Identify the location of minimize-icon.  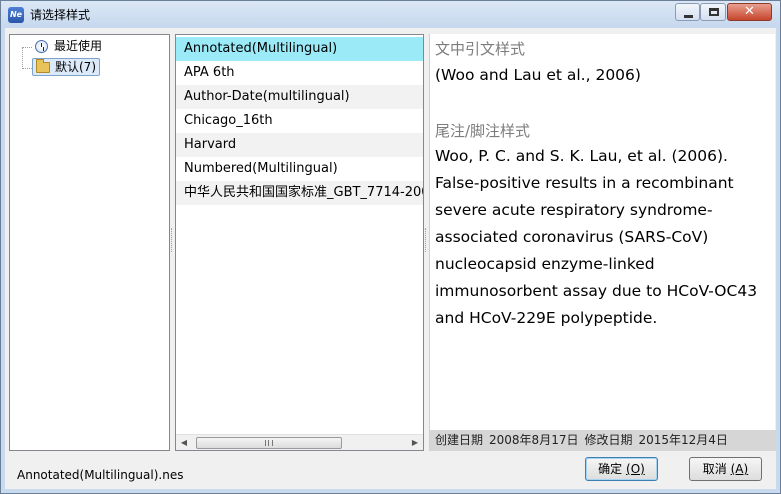
(688, 16).